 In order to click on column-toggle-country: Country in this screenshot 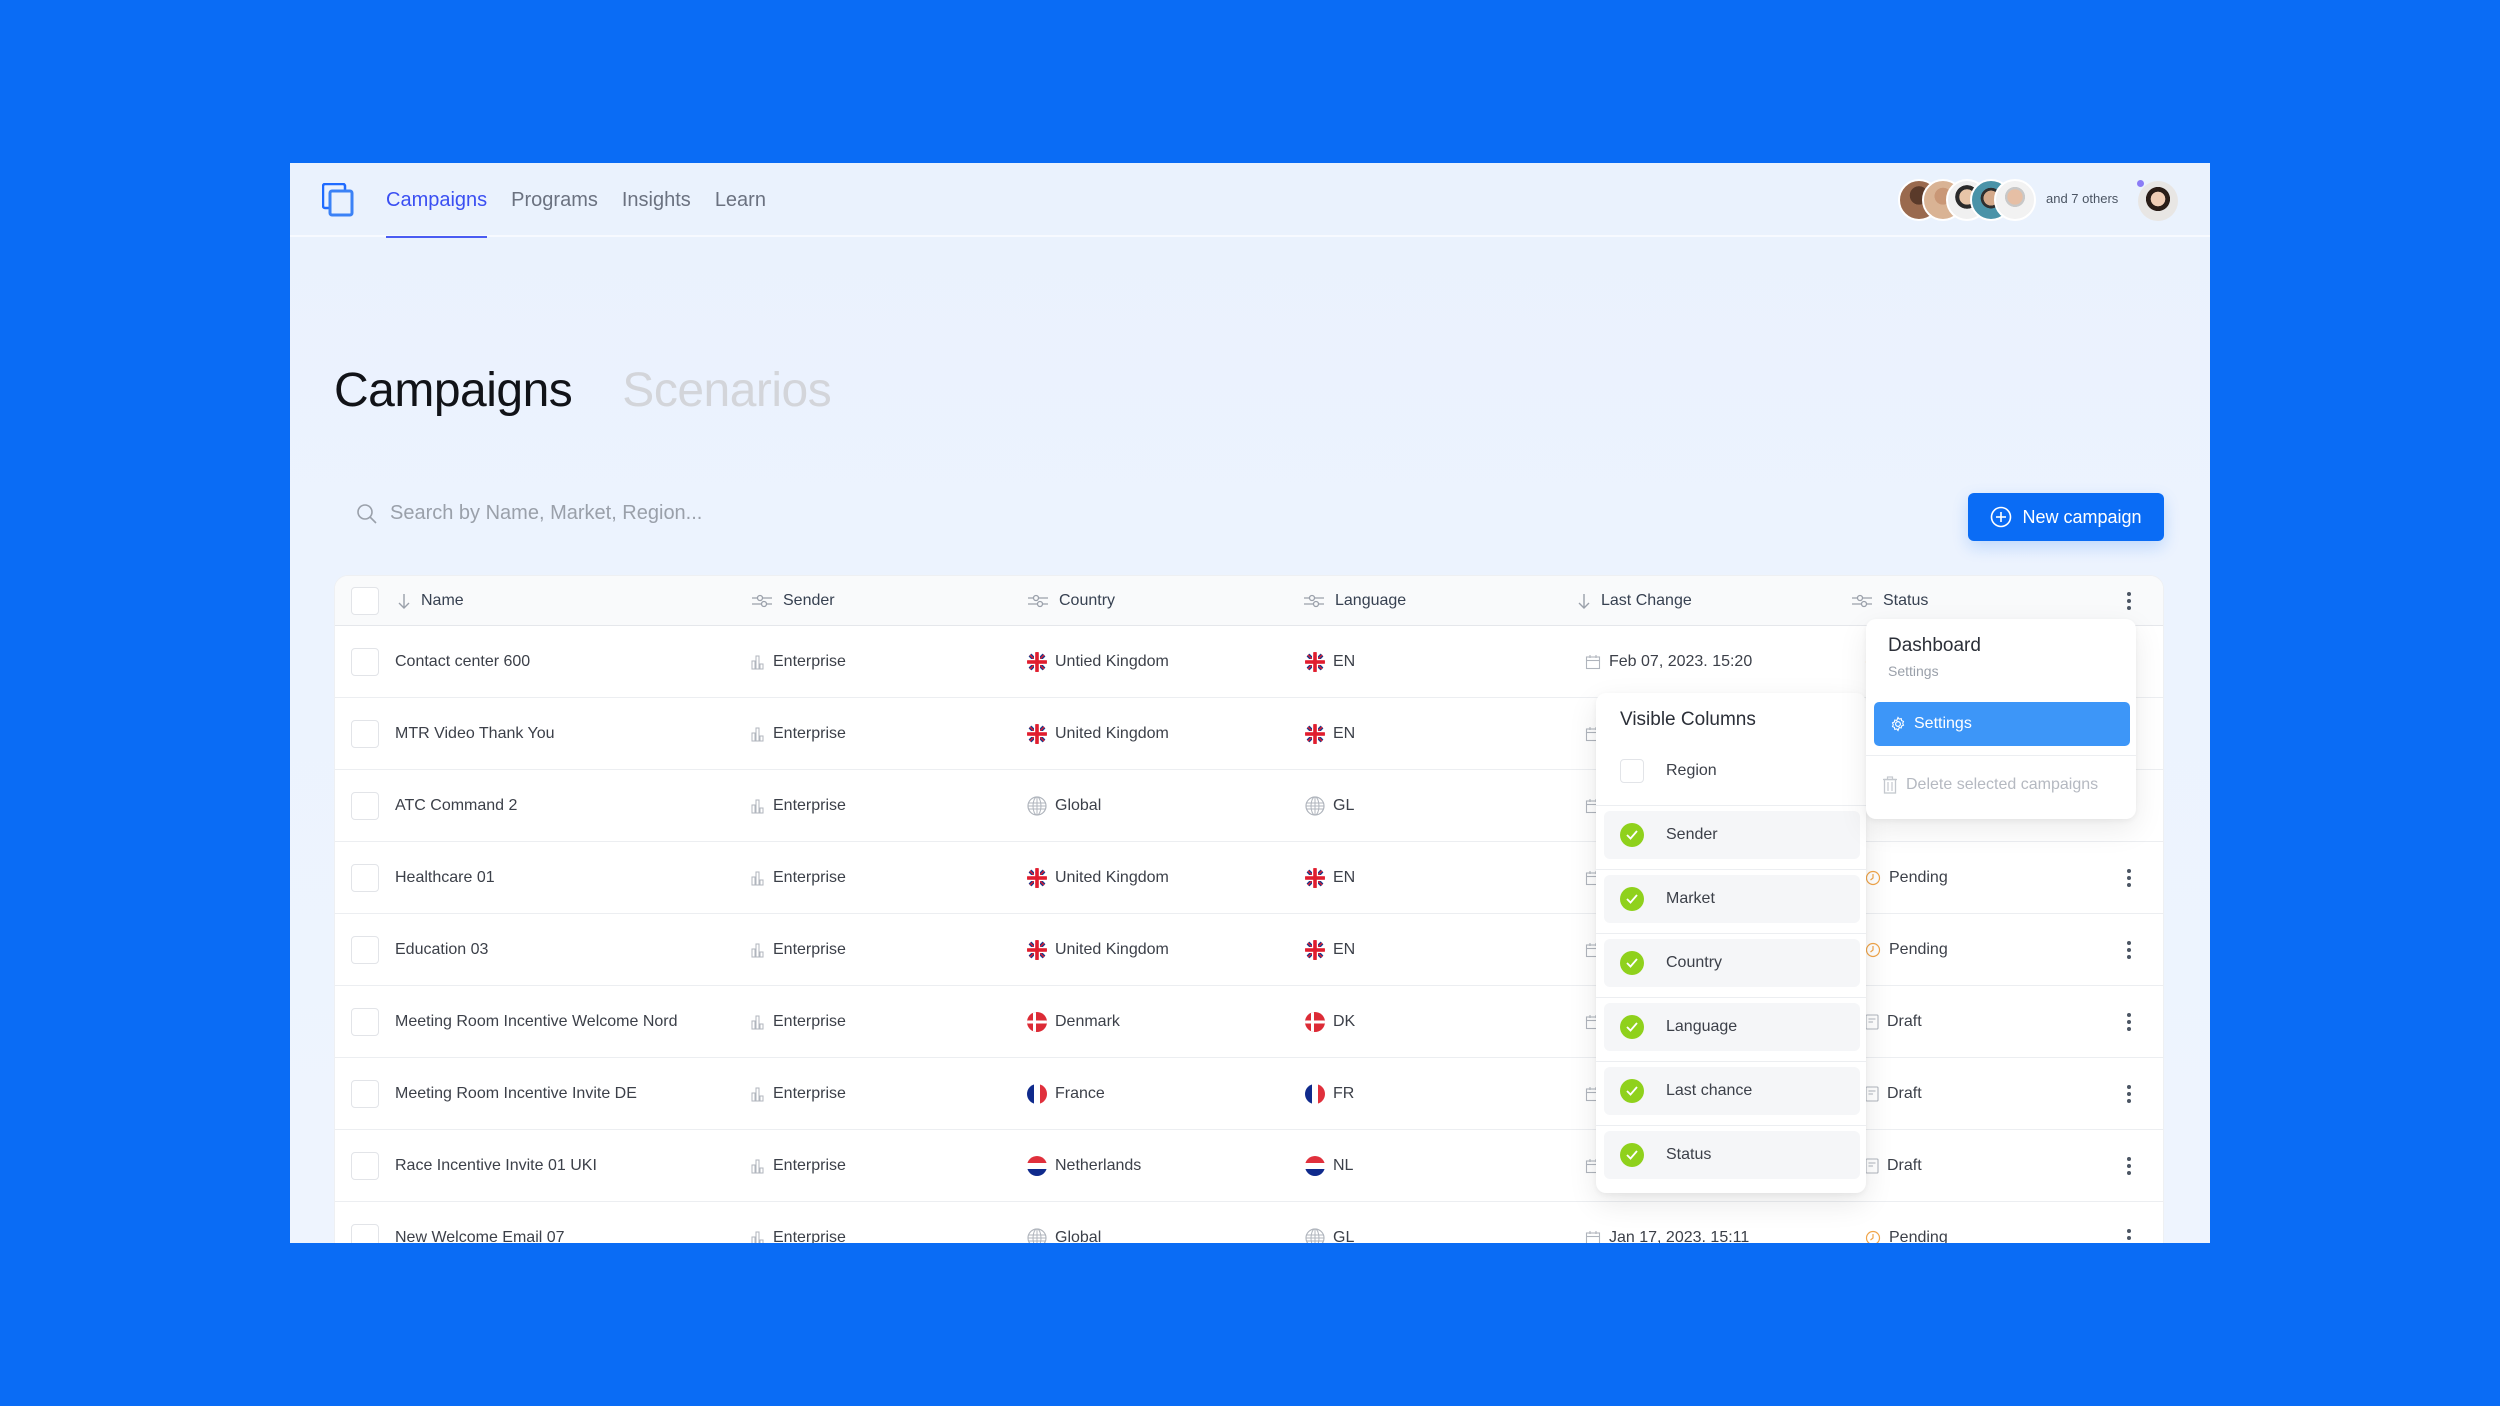, I will do `click(1732, 963)`.